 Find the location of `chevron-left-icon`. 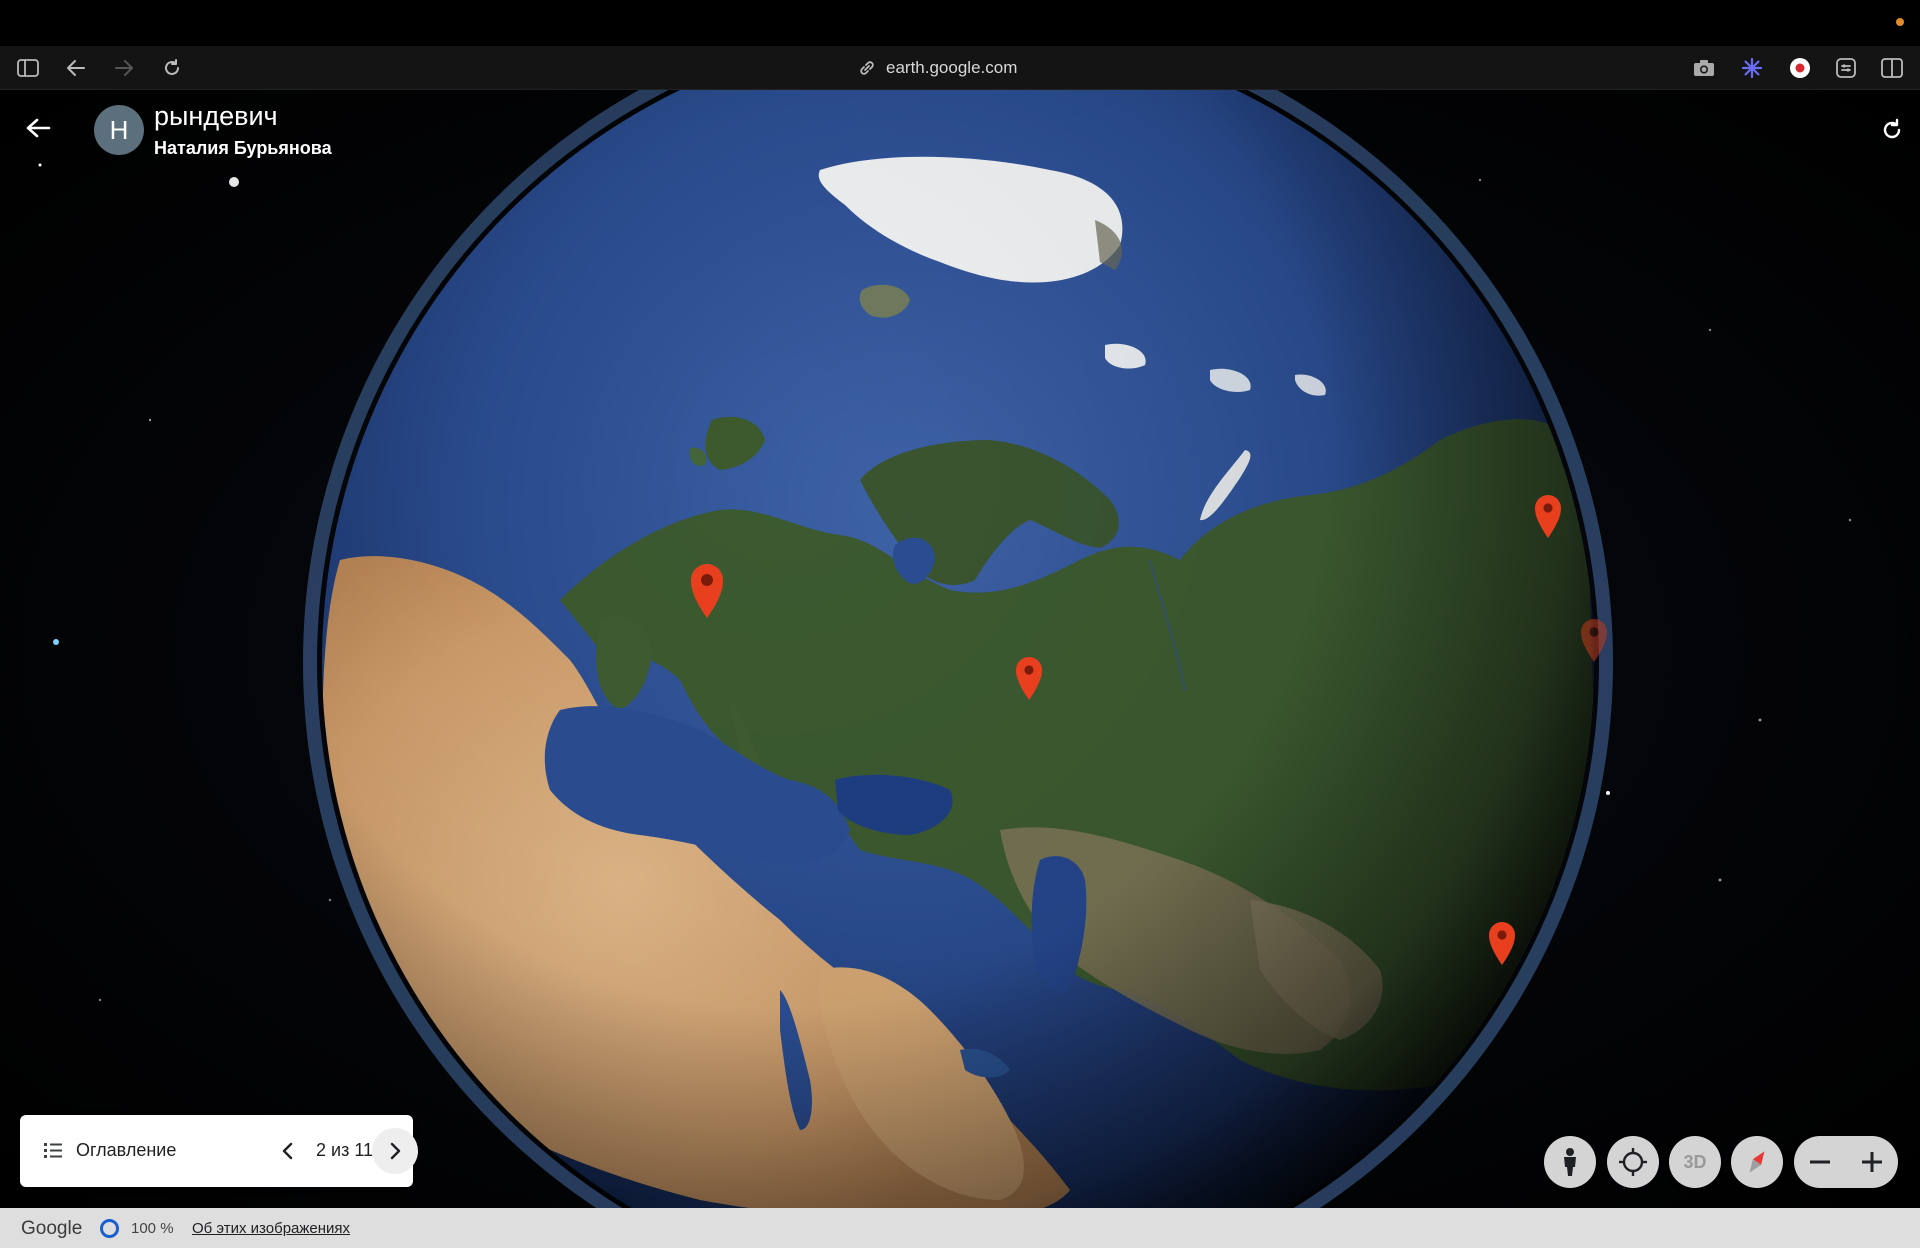

chevron-left-icon is located at coordinates (287, 1151).